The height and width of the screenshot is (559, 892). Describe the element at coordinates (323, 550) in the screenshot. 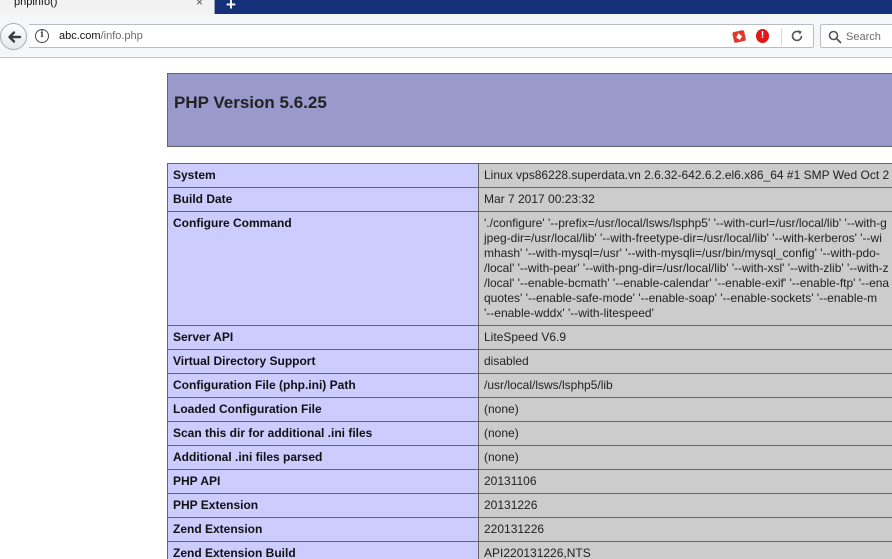

I see `row-label: Zend Extension Build` at that location.